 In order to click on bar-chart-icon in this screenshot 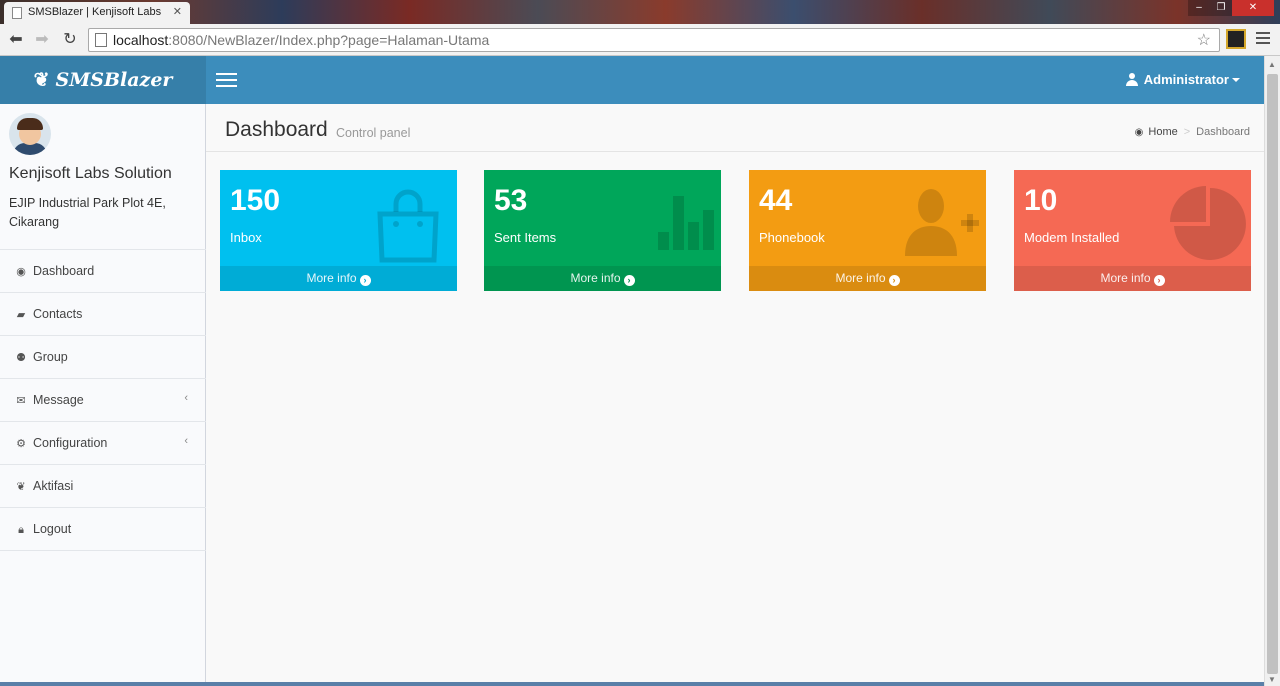, I will do `click(686, 223)`.